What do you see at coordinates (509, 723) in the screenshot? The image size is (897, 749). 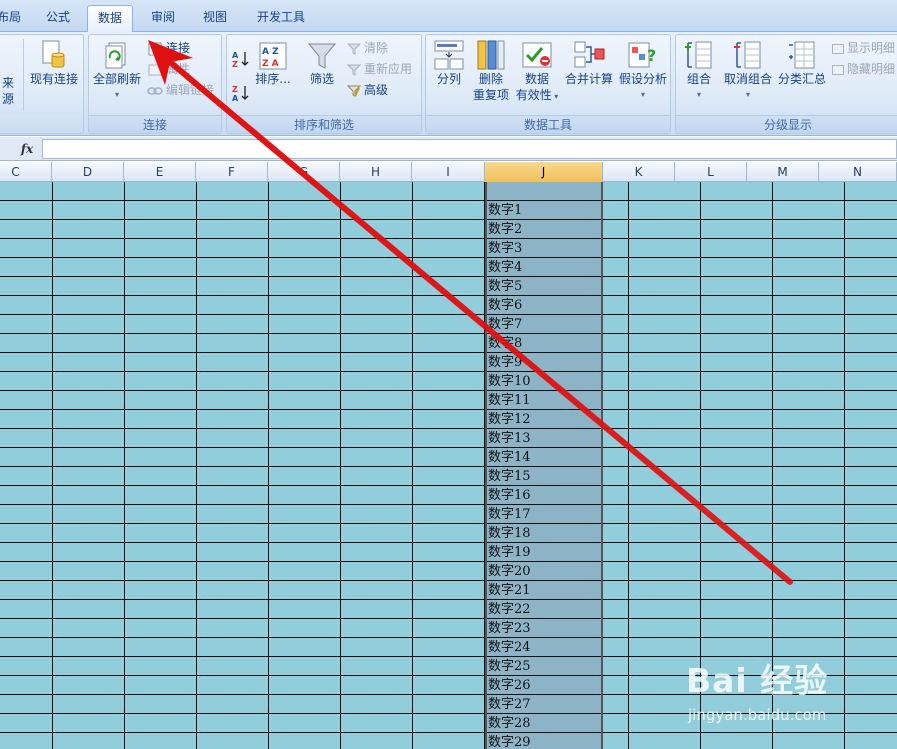 I see `cell-j: 数字28` at bounding box center [509, 723].